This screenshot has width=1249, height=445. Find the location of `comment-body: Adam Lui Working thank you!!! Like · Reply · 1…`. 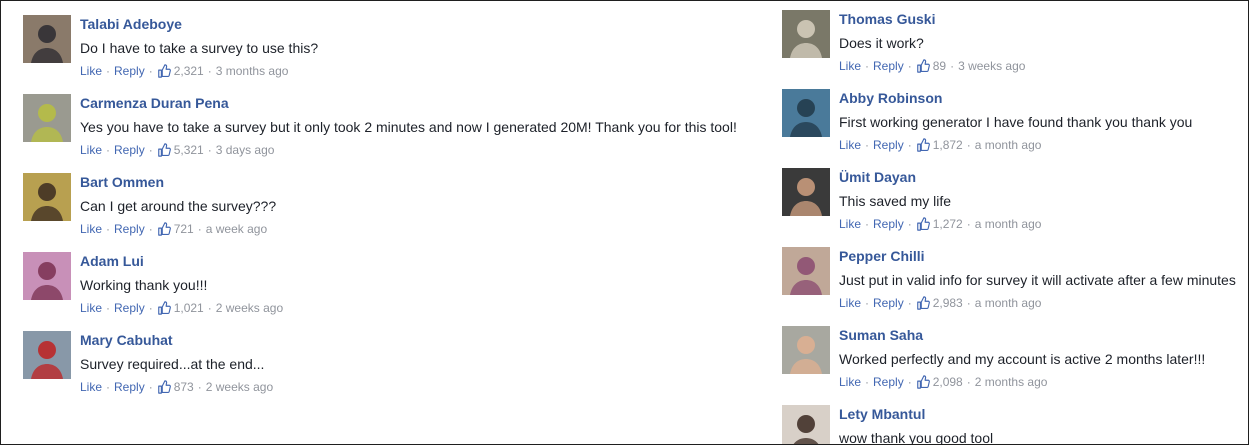

comment-body: Adam Lui Working thank you!!! Like · Reply · 1… is located at coordinates (181, 284).